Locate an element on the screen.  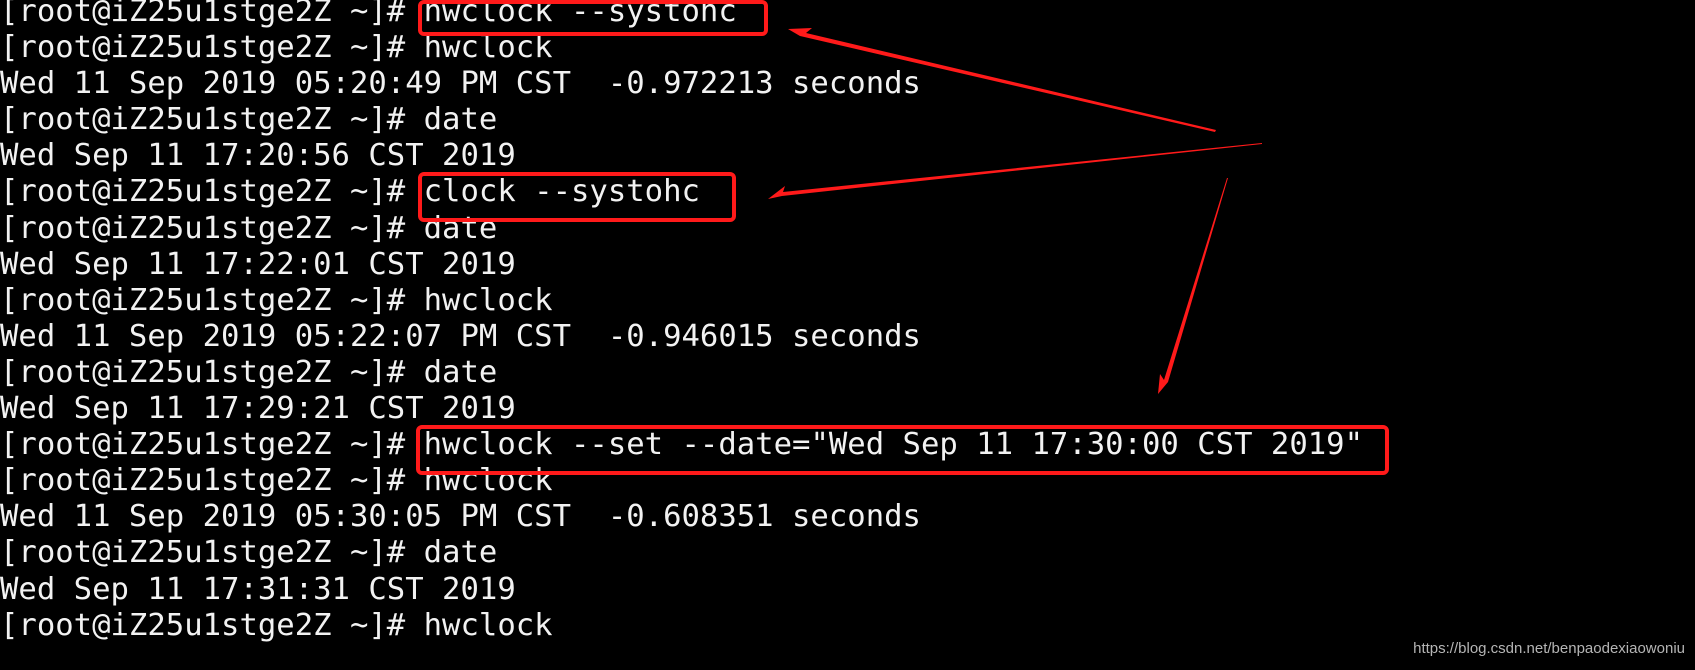
watermark: https://blog.csdn.net/benpaodexiaowoniu is located at coordinates (1549, 648).